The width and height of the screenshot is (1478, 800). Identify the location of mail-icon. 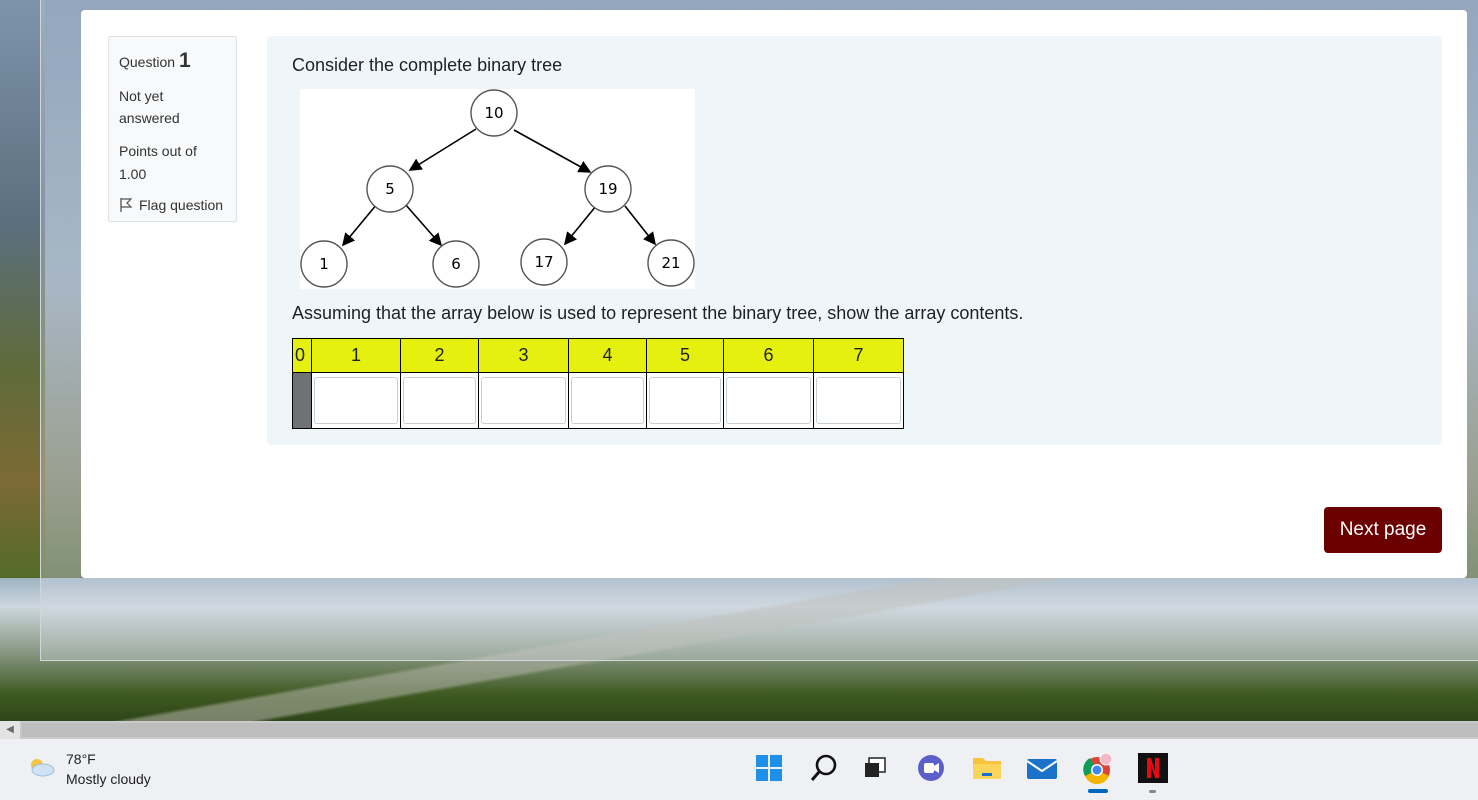
(1042, 768).